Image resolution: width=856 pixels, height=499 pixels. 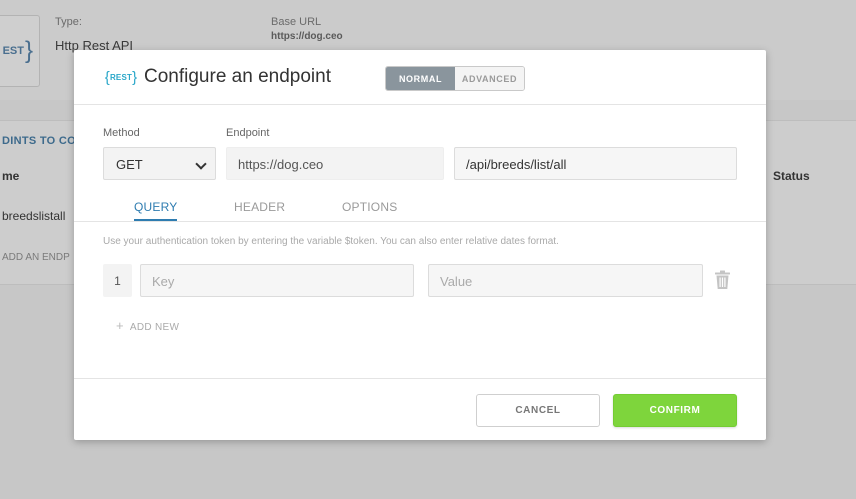 I want to click on endpoint-label: Endpoint, so click(x=248, y=133).